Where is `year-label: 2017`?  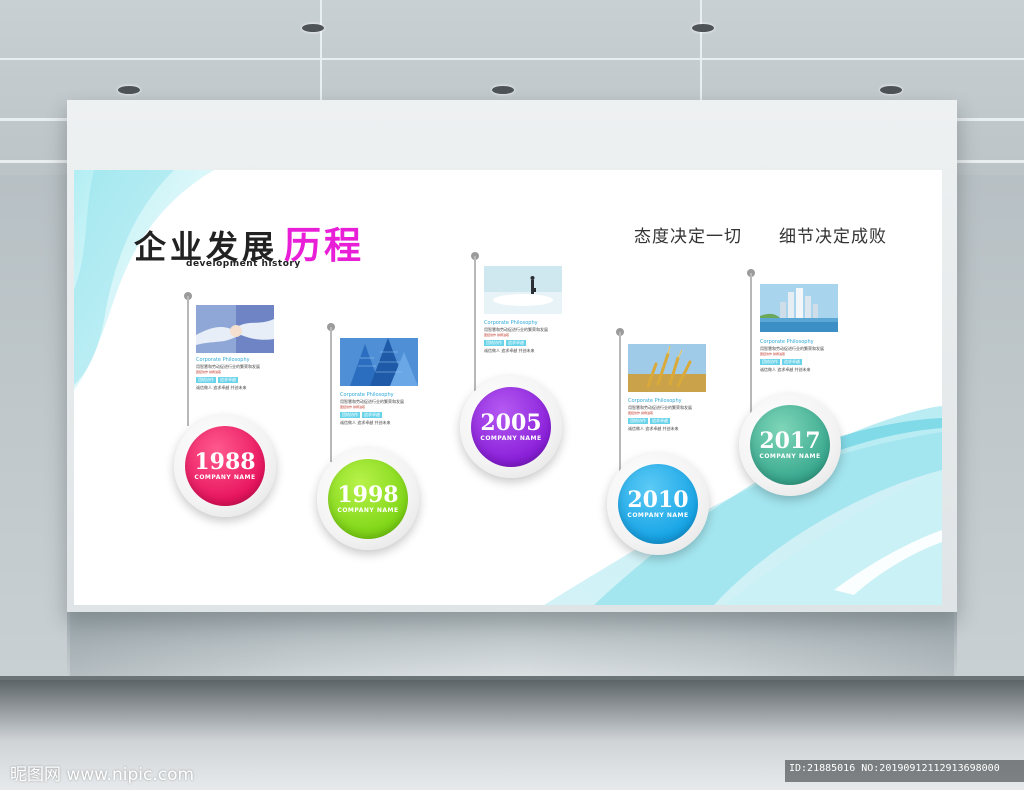 year-label: 2017 is located at coordinates (790, 441).